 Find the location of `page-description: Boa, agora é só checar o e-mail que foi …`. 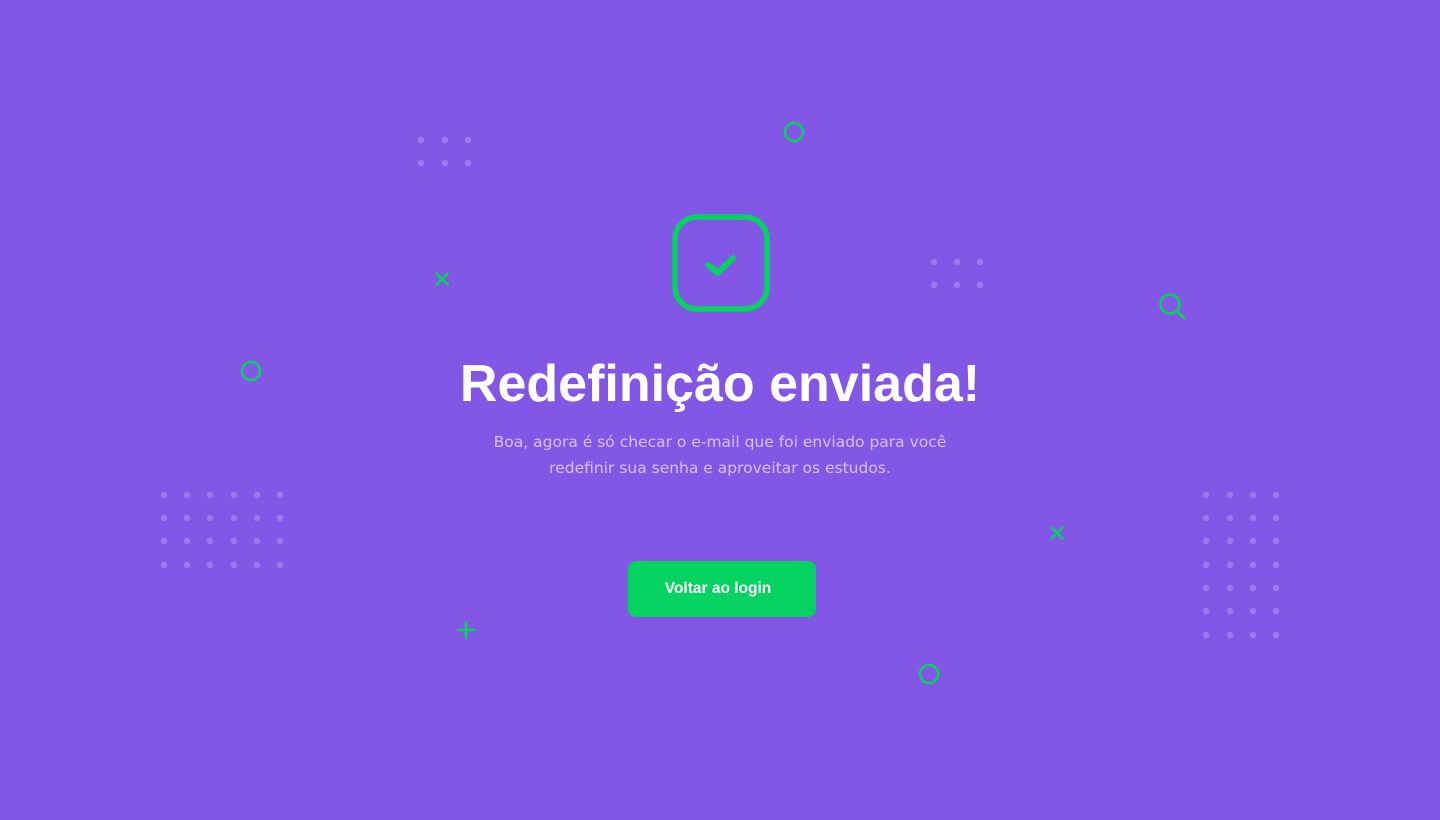

page-description: Boa, agora é só checar o e-mail que foi … is located at coordinates (720, 455).